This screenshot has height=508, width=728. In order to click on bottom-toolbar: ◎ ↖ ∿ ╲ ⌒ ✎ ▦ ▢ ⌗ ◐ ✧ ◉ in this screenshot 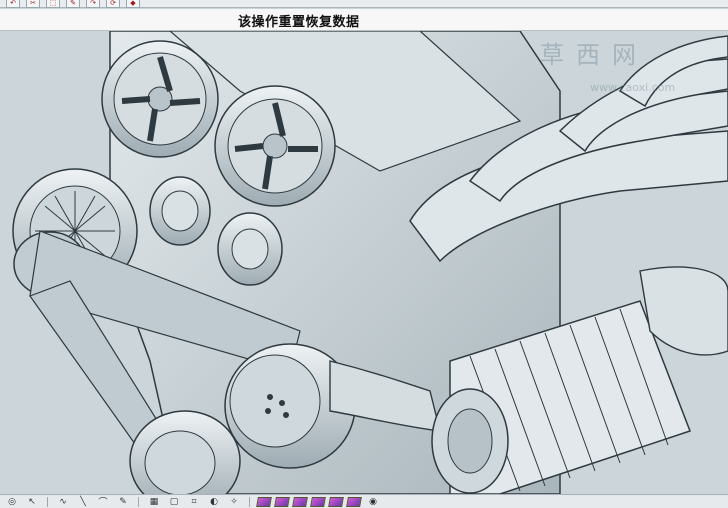, I will do `click(364, 501)`.